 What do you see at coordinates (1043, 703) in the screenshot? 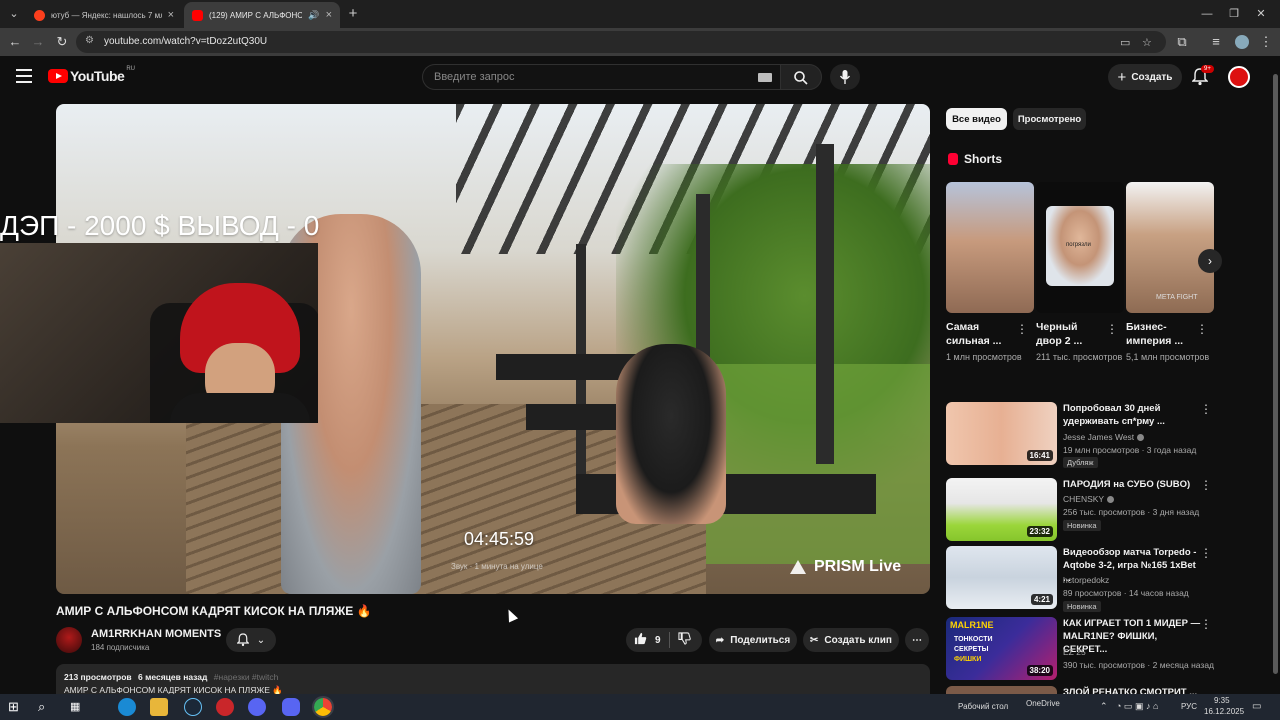
I see `onedrive-label: OneDrive` at bounding box center [1043, 703].